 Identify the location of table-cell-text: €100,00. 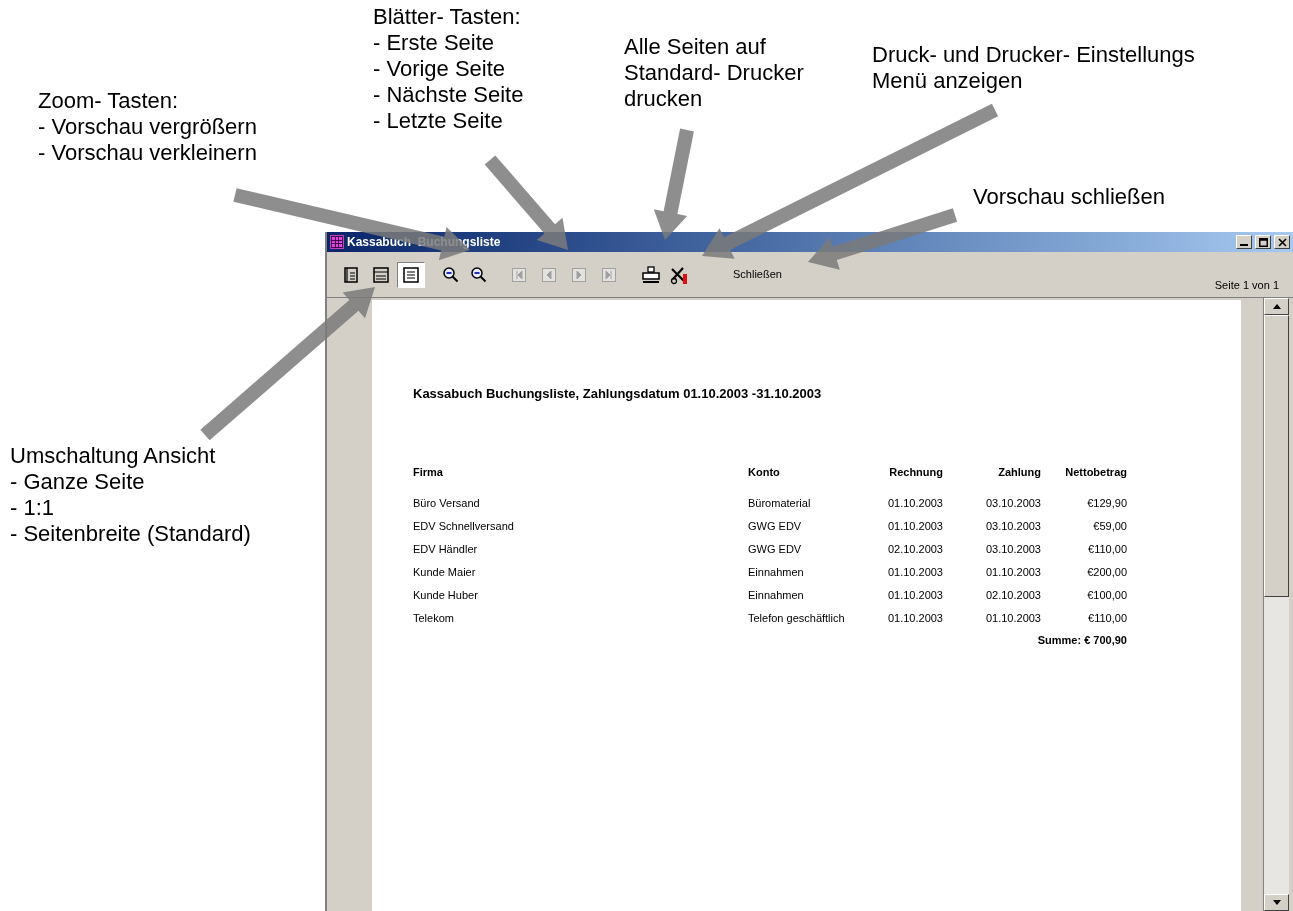
(1107, 595).